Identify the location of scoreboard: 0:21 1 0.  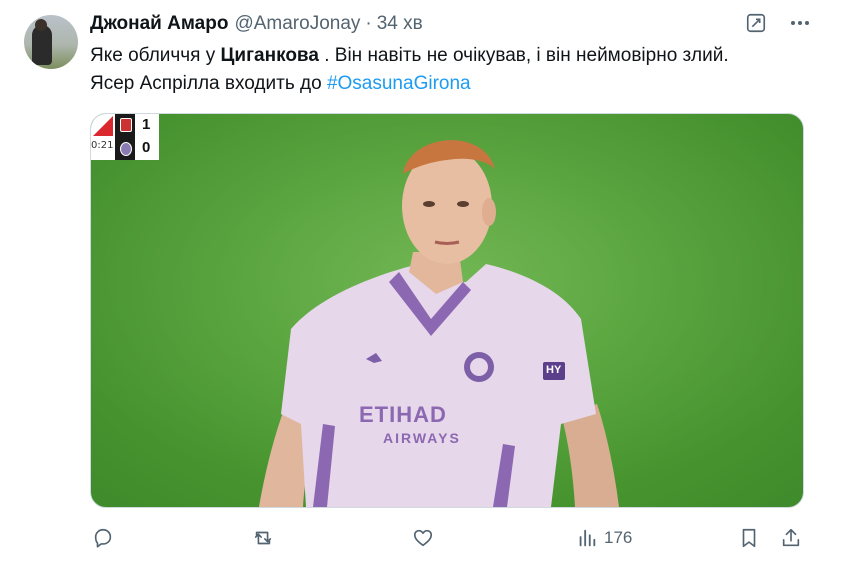
(126, 137).